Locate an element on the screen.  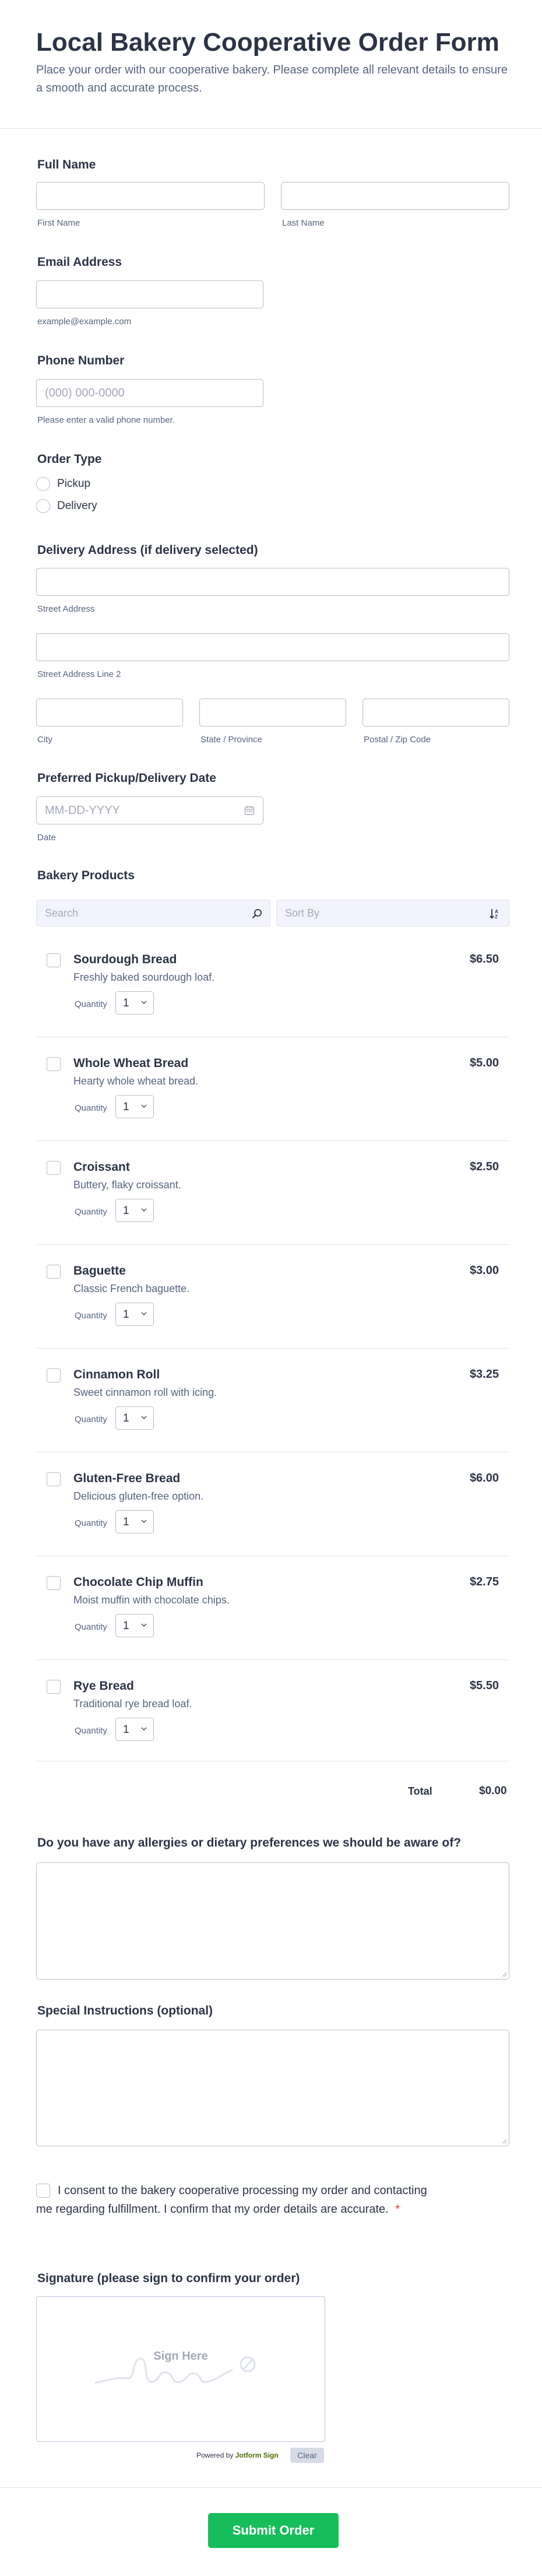
submit-button: Submit Order is located at coordinates (273, 2530).